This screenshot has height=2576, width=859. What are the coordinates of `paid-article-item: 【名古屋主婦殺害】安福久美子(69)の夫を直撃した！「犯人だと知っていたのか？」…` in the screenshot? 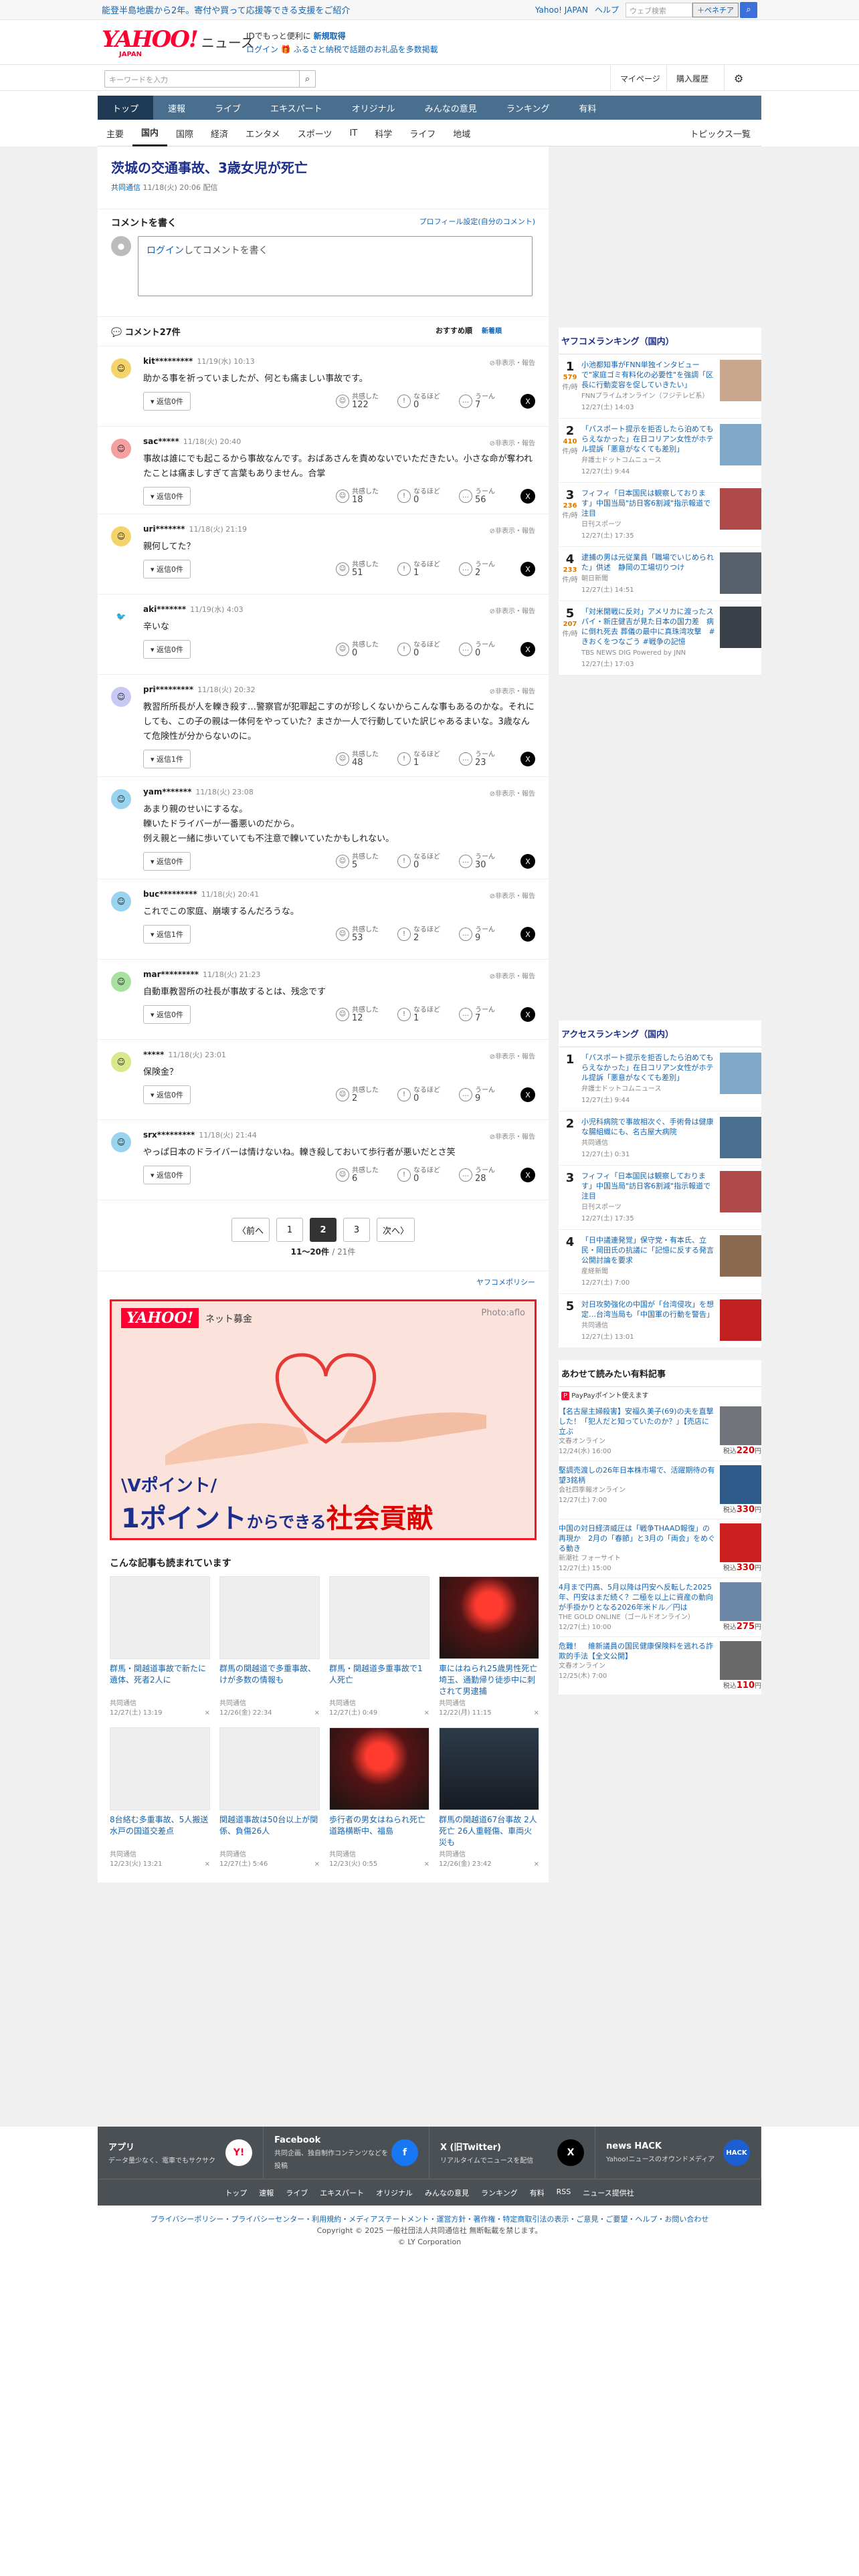 It's located at (660, 1431).